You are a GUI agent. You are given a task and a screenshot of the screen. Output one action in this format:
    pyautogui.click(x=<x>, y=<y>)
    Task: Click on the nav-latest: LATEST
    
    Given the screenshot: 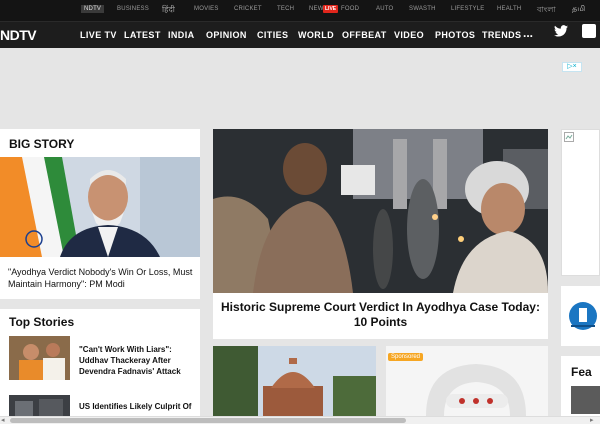 What is the action you would take?
    pyautogui.click(x=142, y=35)
    